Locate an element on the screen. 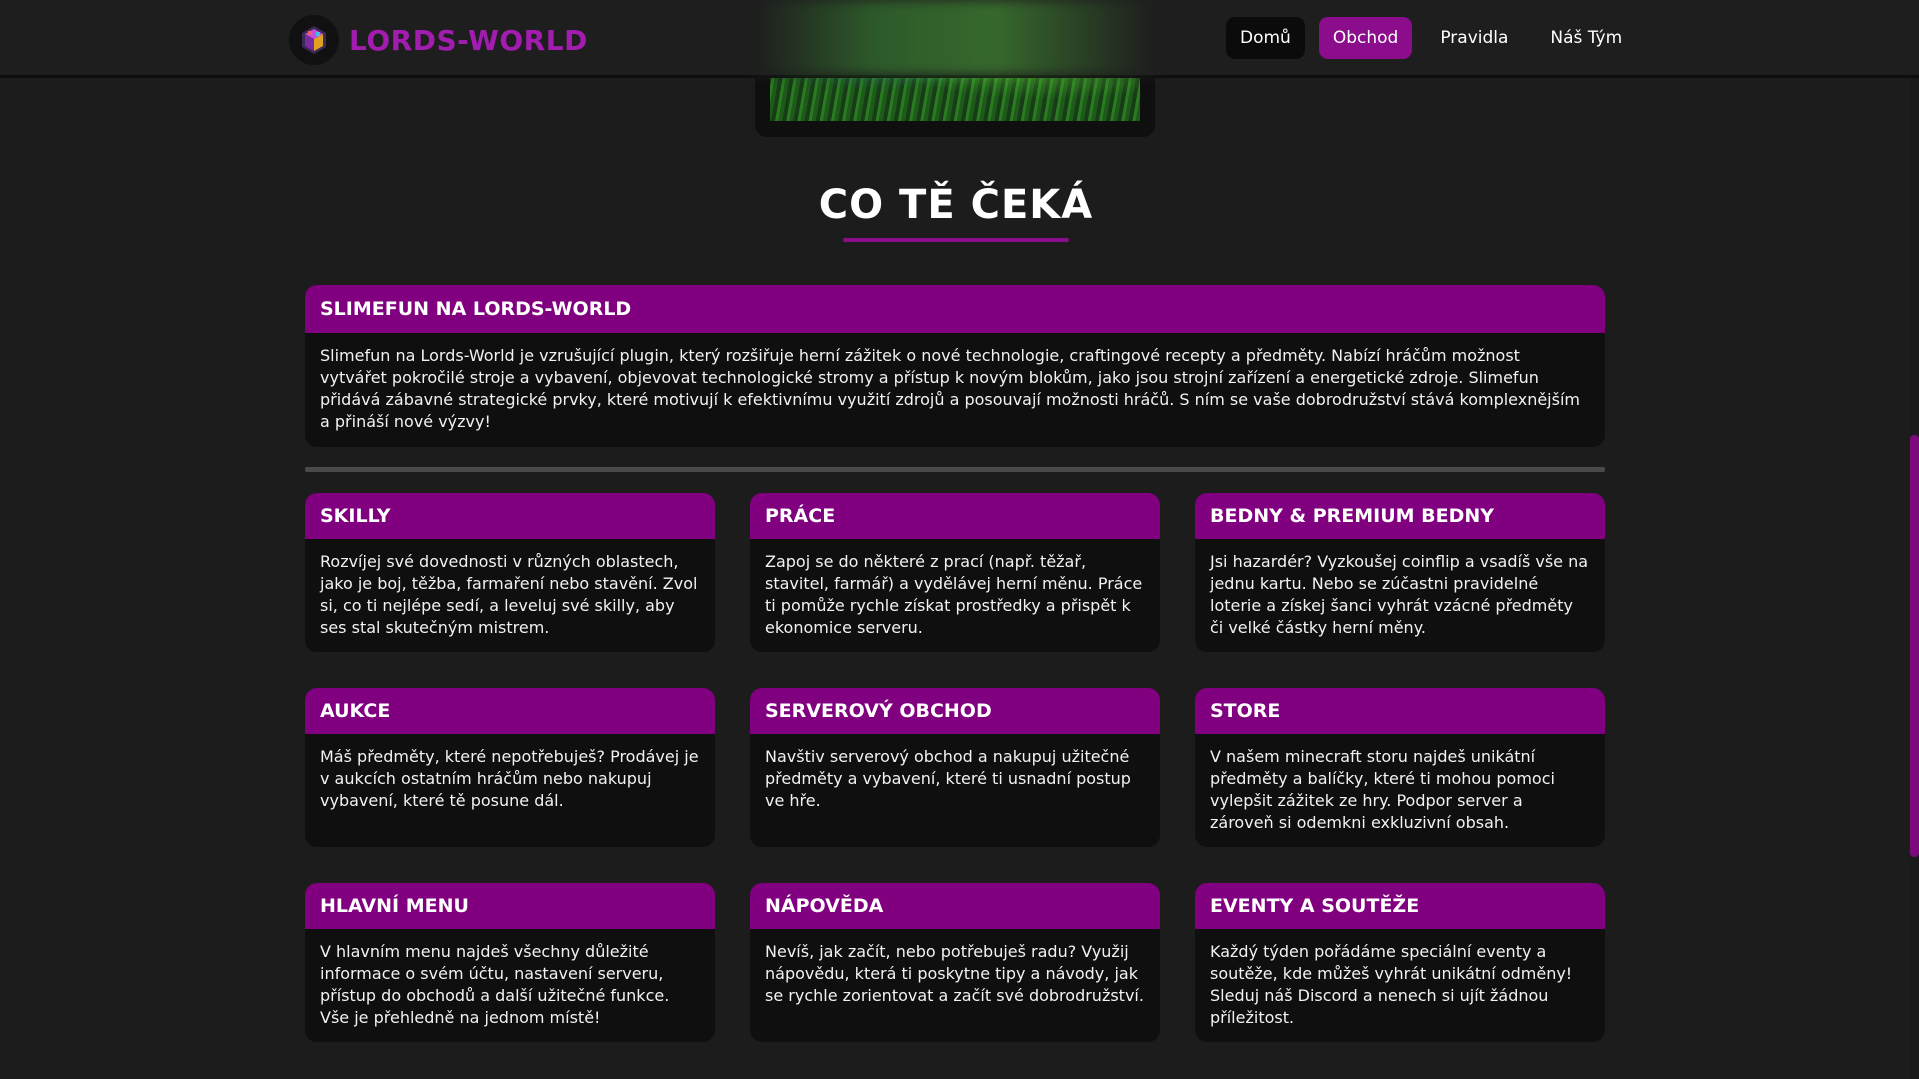 The height and width of the screenshot is (1079, 1919). card-title: HLAVNÍ MENU is located at coordinates (510, 906).